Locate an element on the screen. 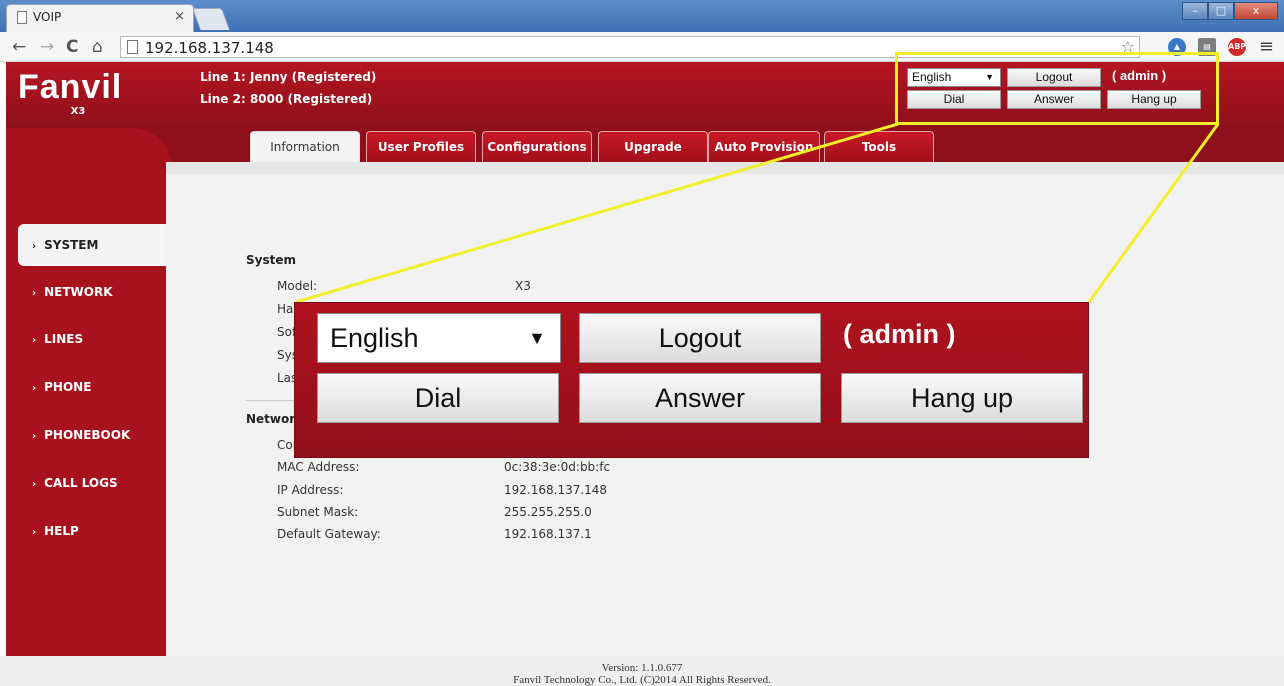 The image size is (1284, 686). url-text: 192.168.137.148 is located at coordinates (209, 48).